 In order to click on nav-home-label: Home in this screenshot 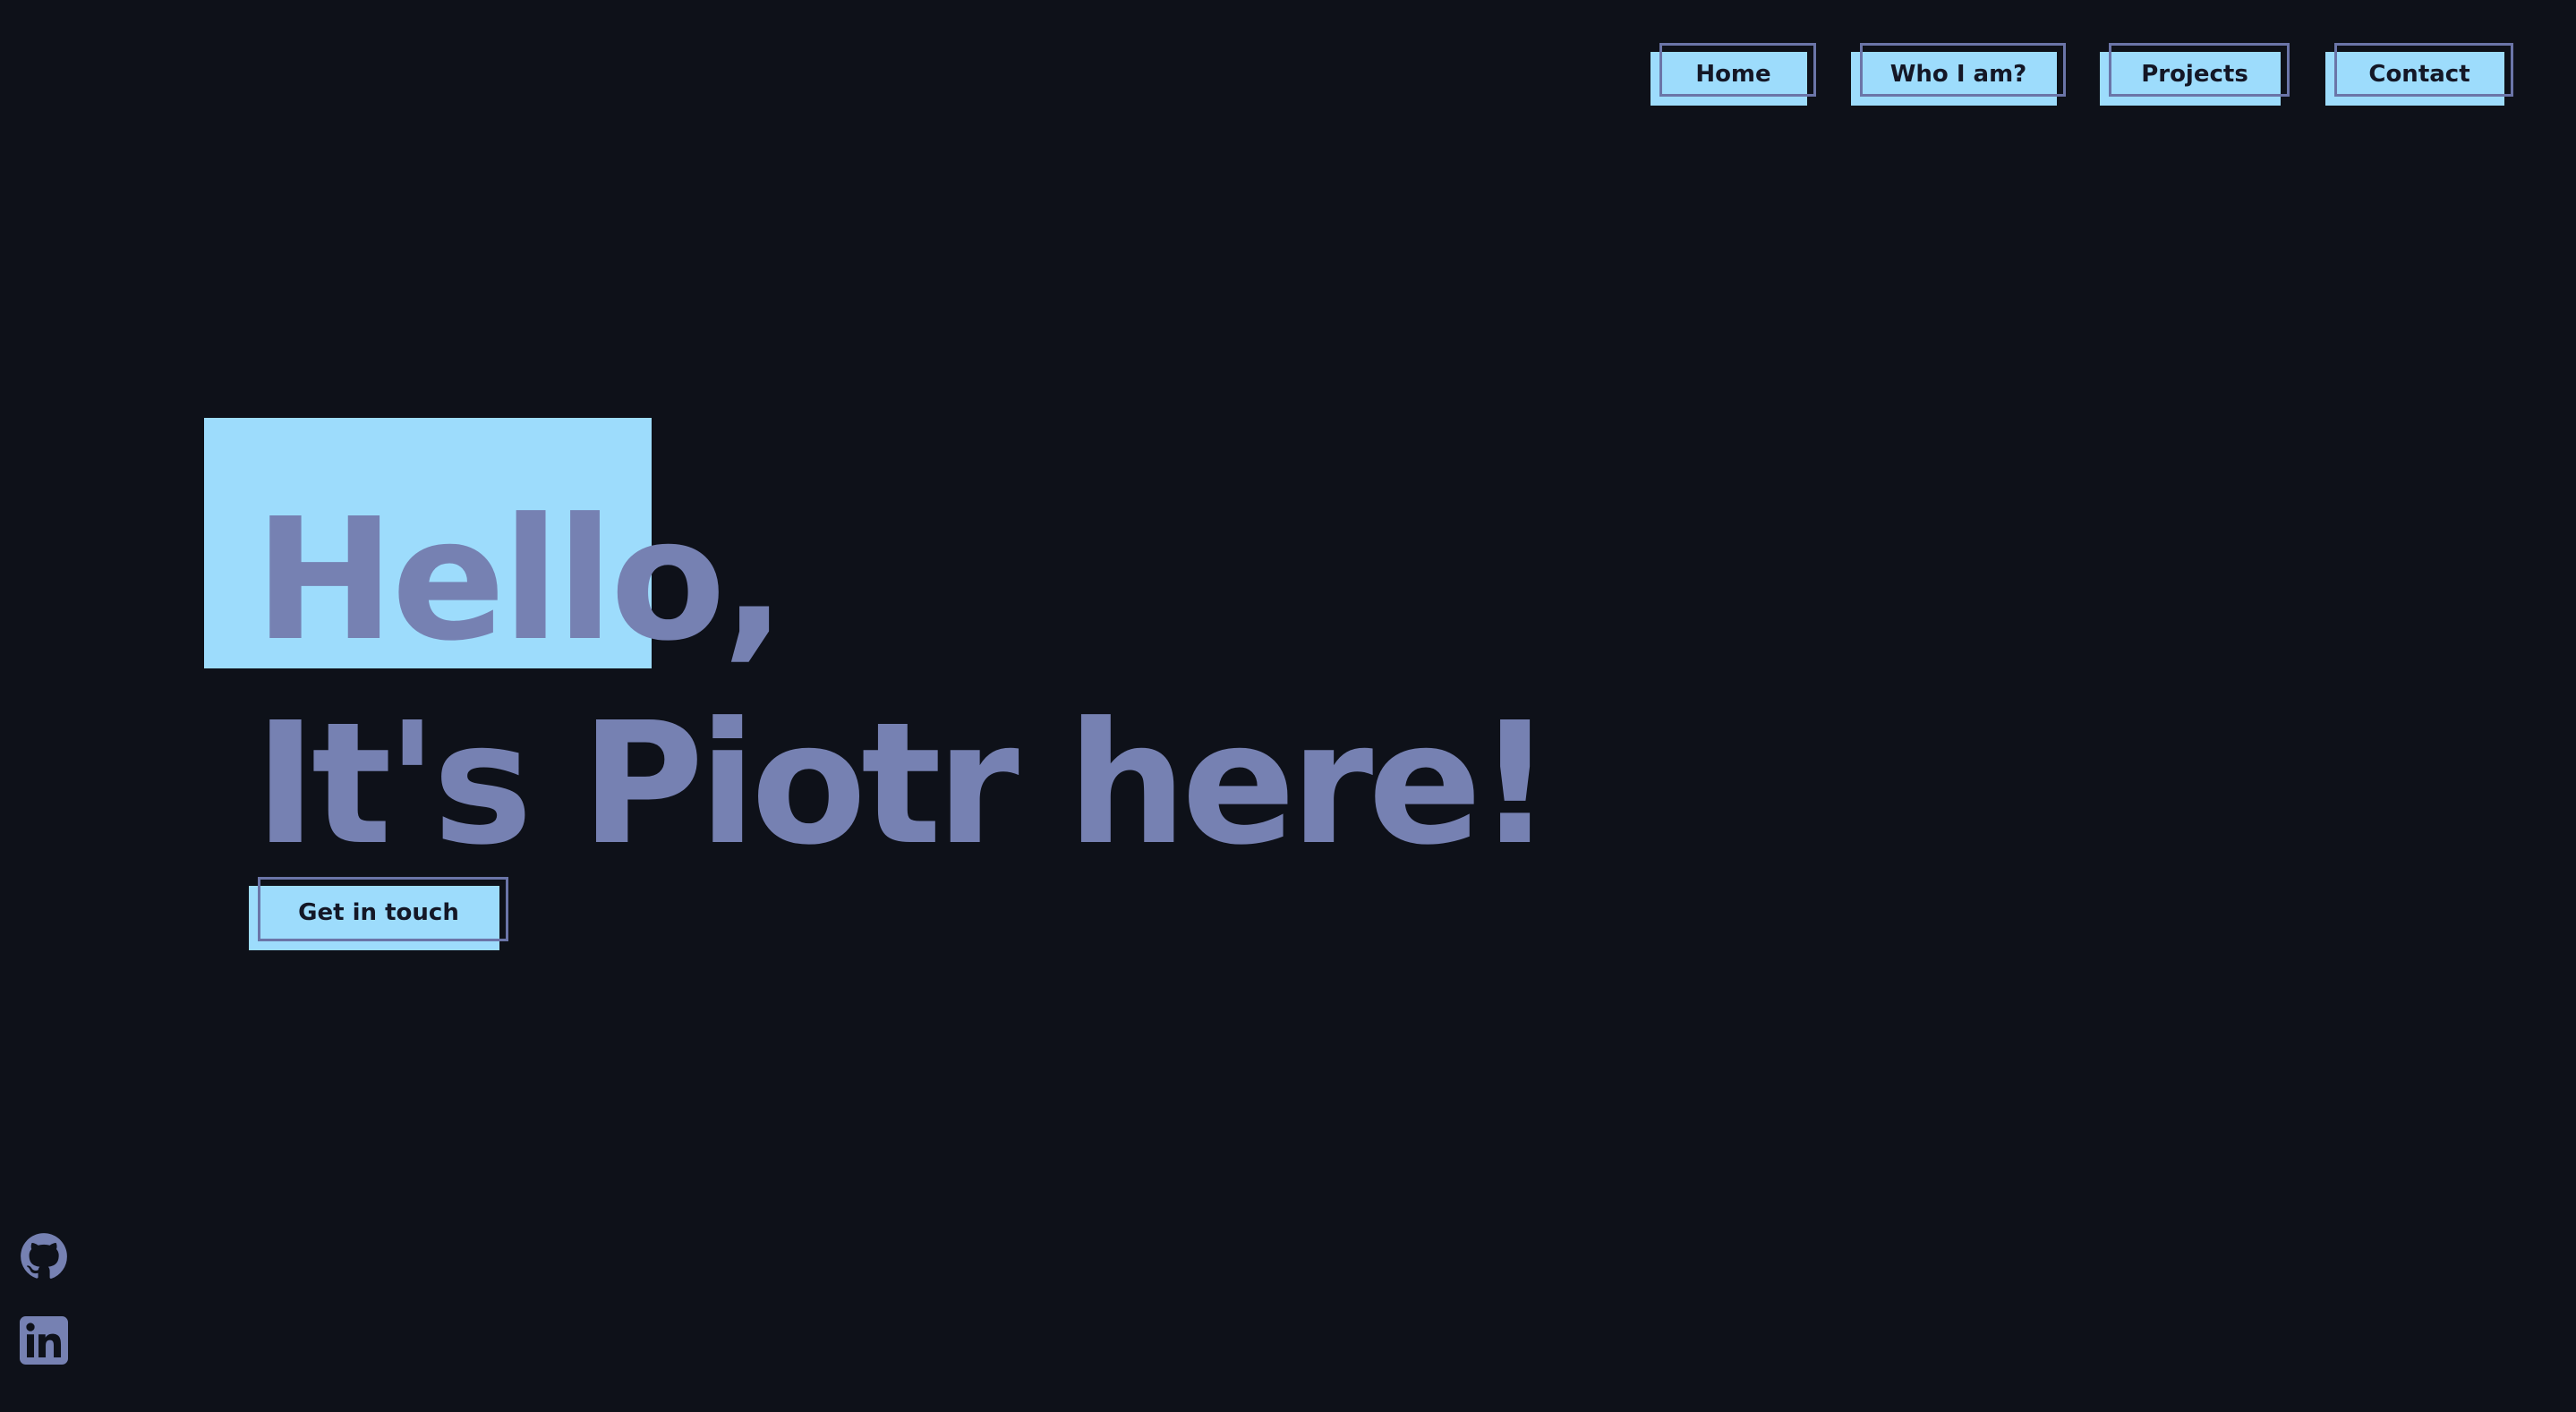, I will do `click(1733, 74)`.